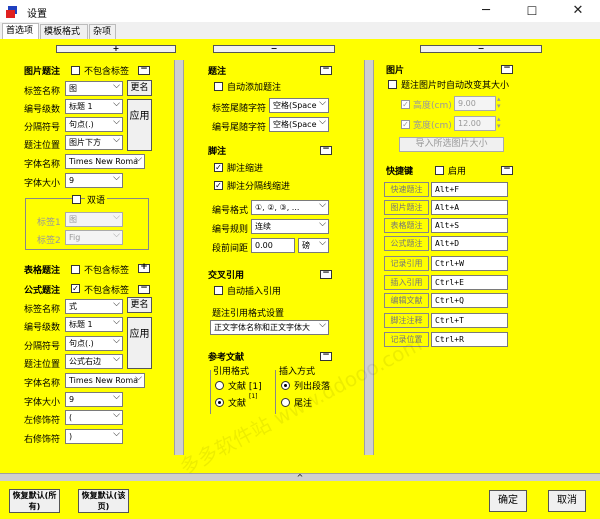  Describe the element at coordinates (94, 436) in the screenshot. I see `right-deco-select: )` at that location.